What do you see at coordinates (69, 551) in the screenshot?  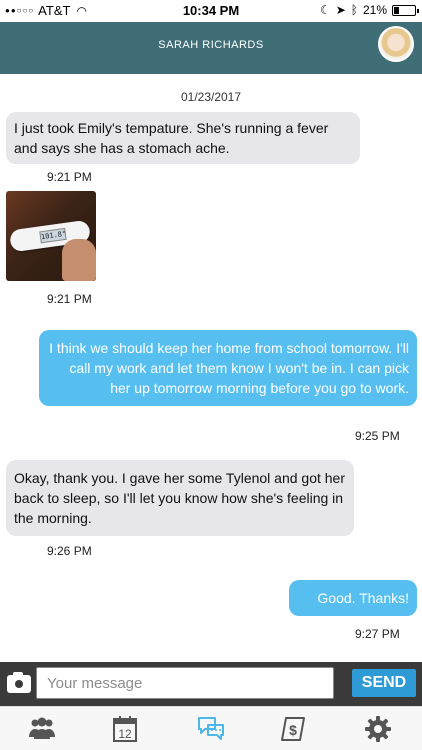 I see `message-time: 9:26 PM` at bounding box center [69, 551].